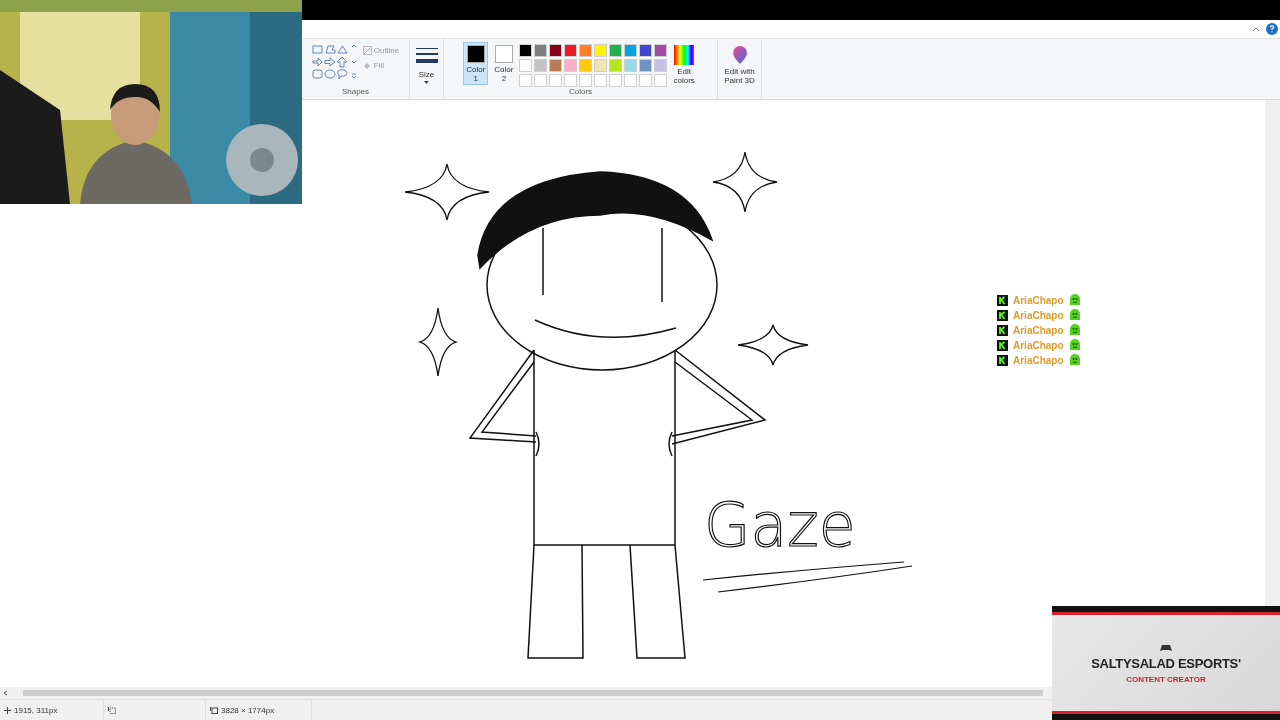 The height and width of the screenshot is (720, 1280). What do you see at coordinates (533, 693) in the screenshot?
I see `scrollbar-thumb` at bounding box center [533, 693].